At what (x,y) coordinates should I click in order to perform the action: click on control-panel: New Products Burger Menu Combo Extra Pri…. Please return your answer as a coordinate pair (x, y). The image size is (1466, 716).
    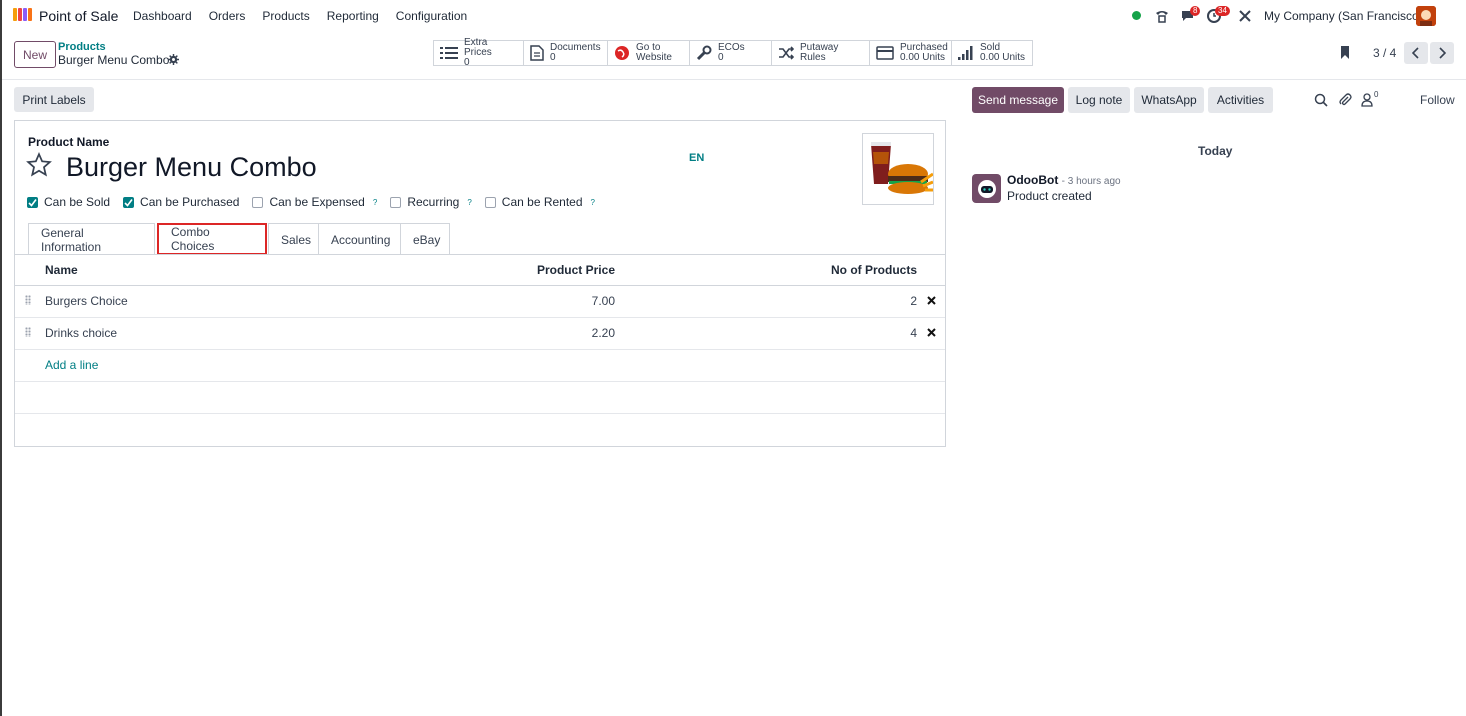
    Looking at the image, I should click on (734, 56).